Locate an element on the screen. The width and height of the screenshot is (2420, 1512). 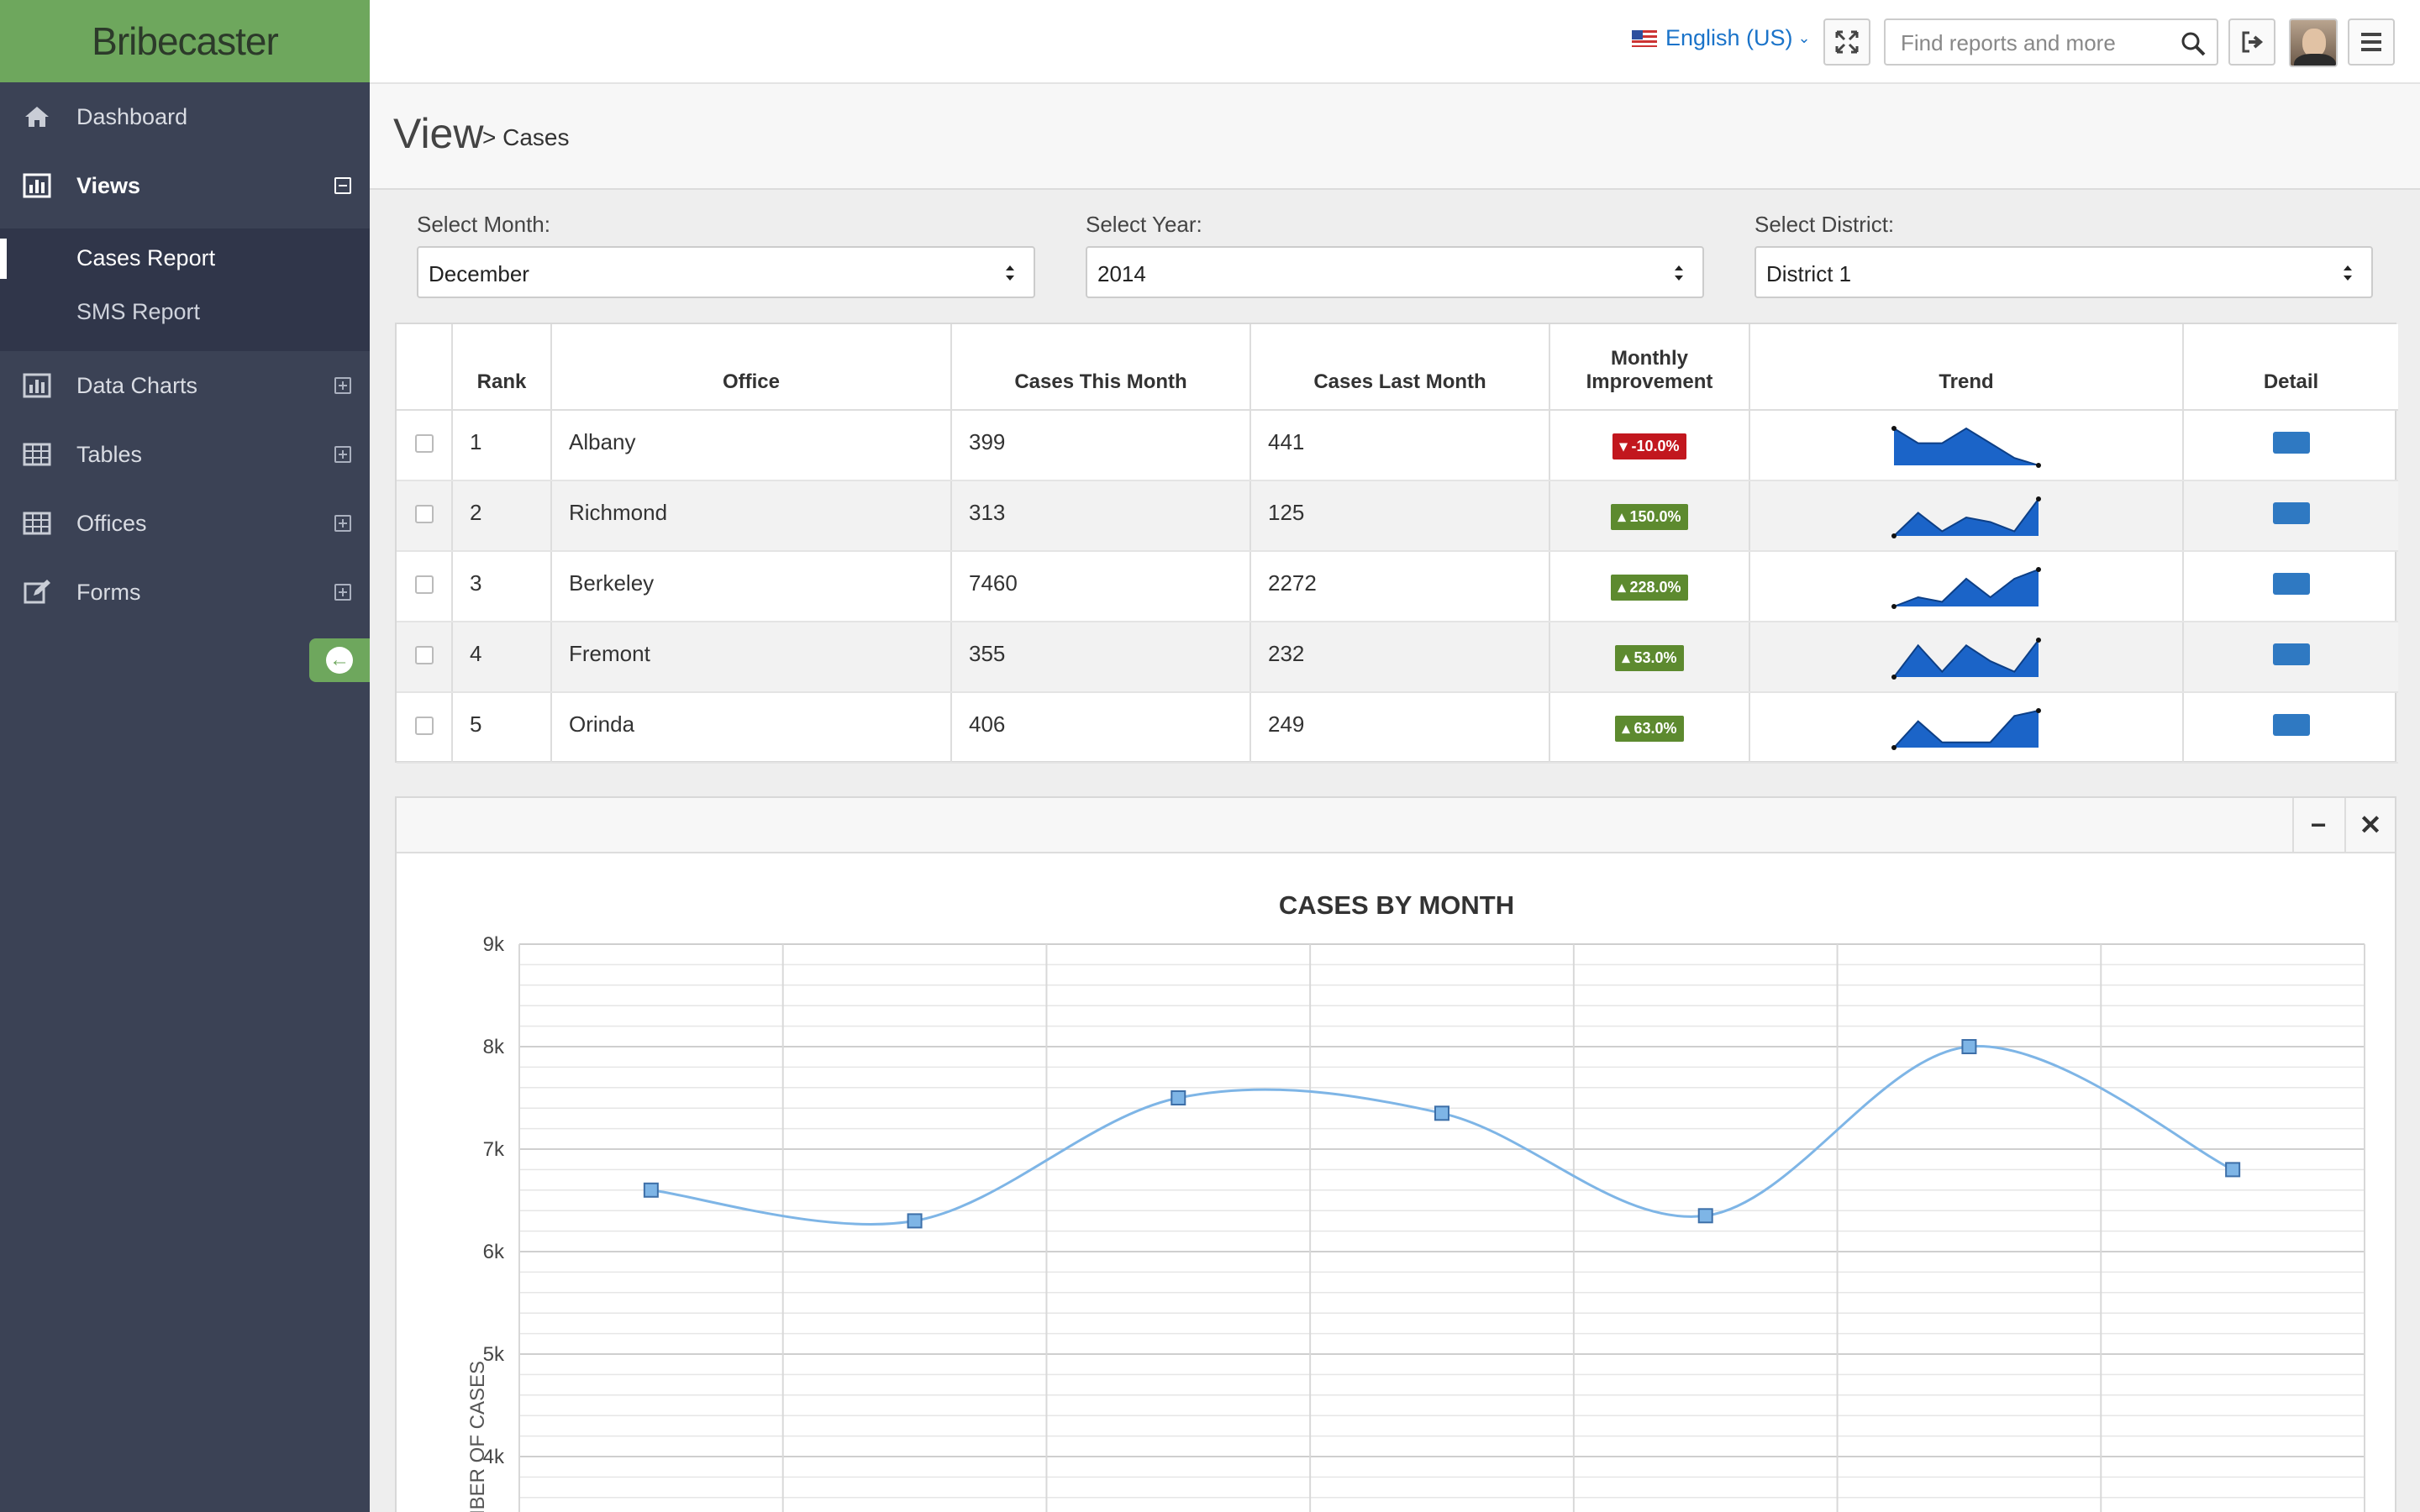
caret-up-icon: ▴ is located at coordinates (1626, 657).